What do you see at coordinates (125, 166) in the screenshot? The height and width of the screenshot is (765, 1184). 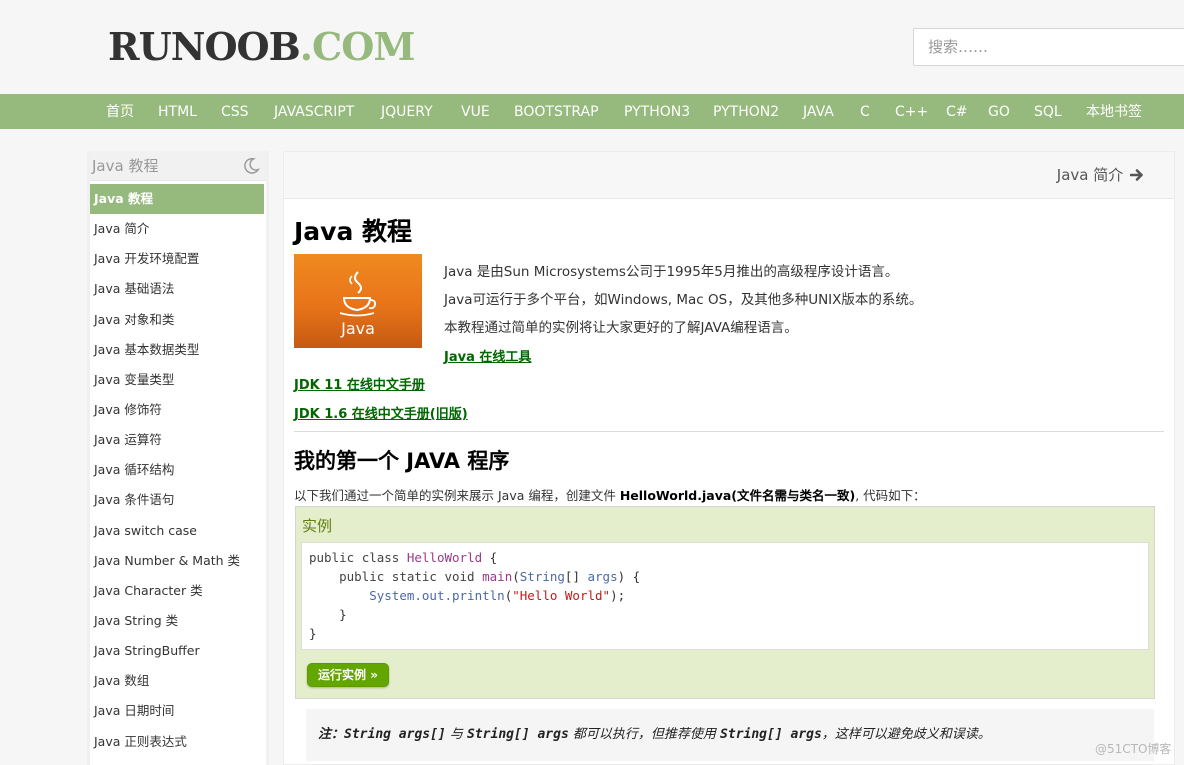 I see `sidebar-title: Java 教程` at bounding box center [125, 166].